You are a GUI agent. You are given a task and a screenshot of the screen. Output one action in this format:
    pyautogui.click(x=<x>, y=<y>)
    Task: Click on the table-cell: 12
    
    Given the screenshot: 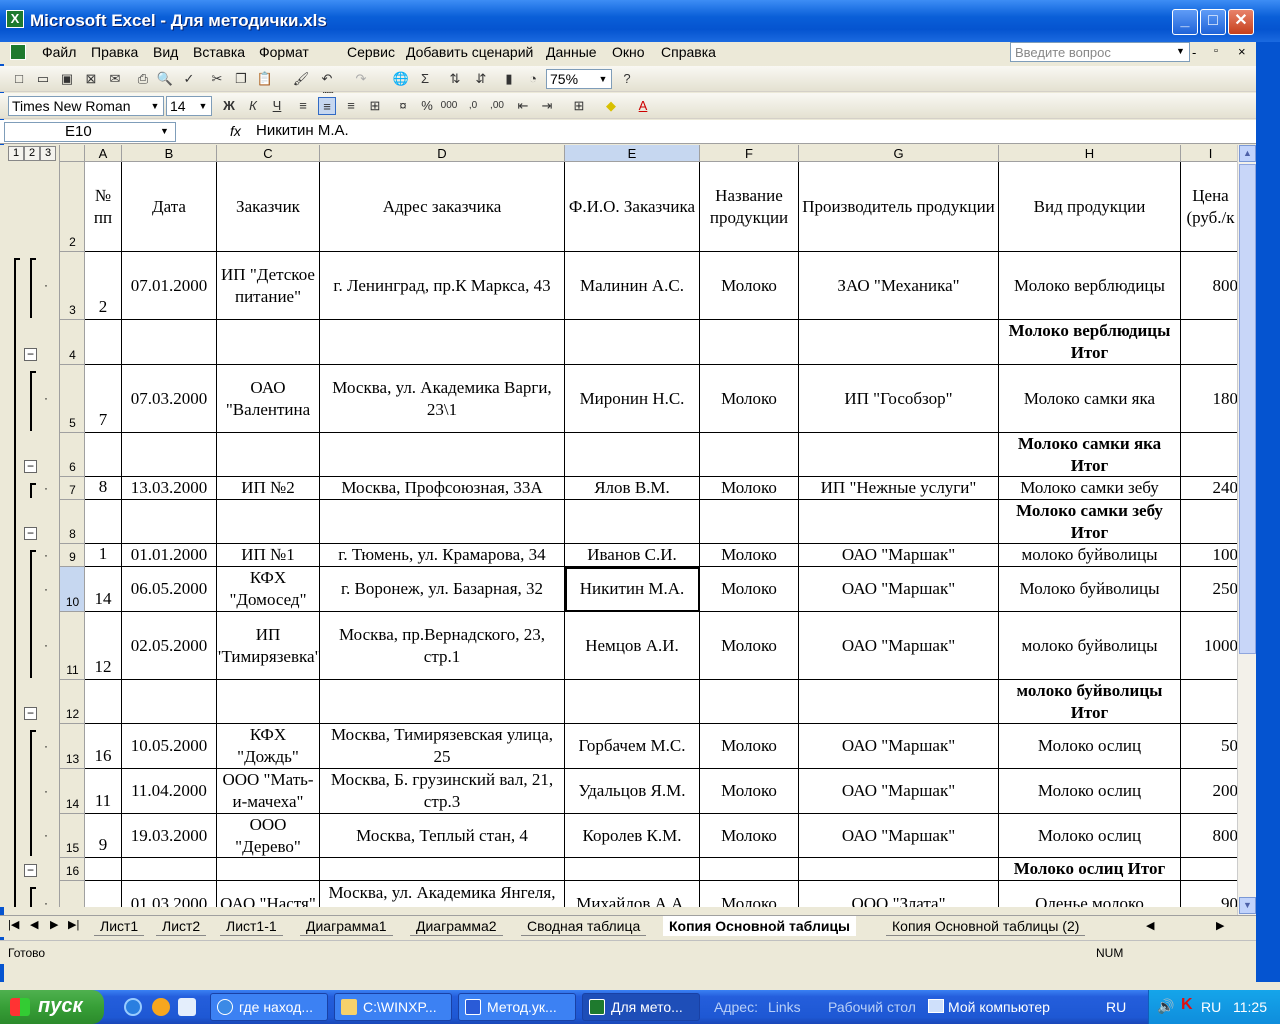 What is the action you would take?
    pyautogui.click(x=103, y=646)
    